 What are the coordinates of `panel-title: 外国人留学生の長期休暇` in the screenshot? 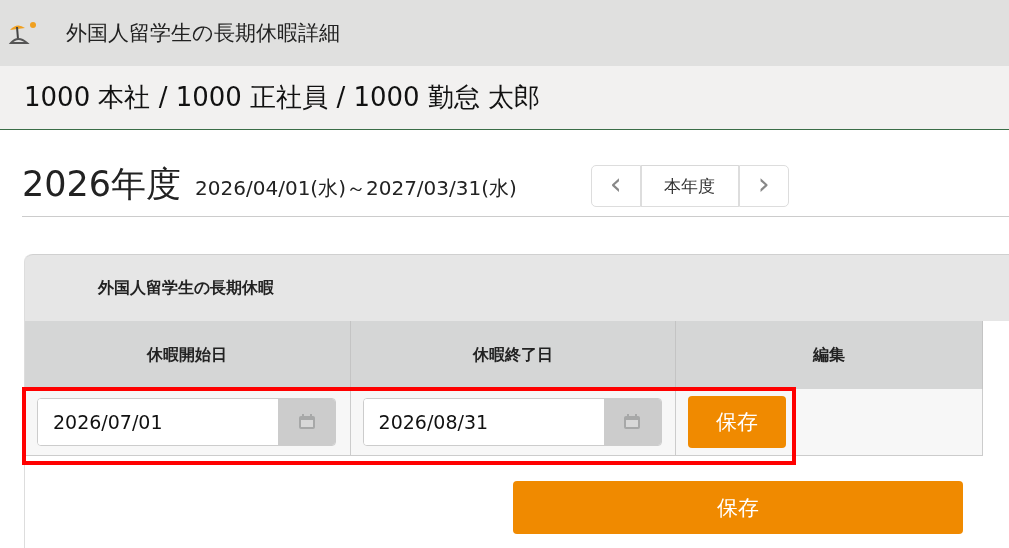 It's located at (186, 288).